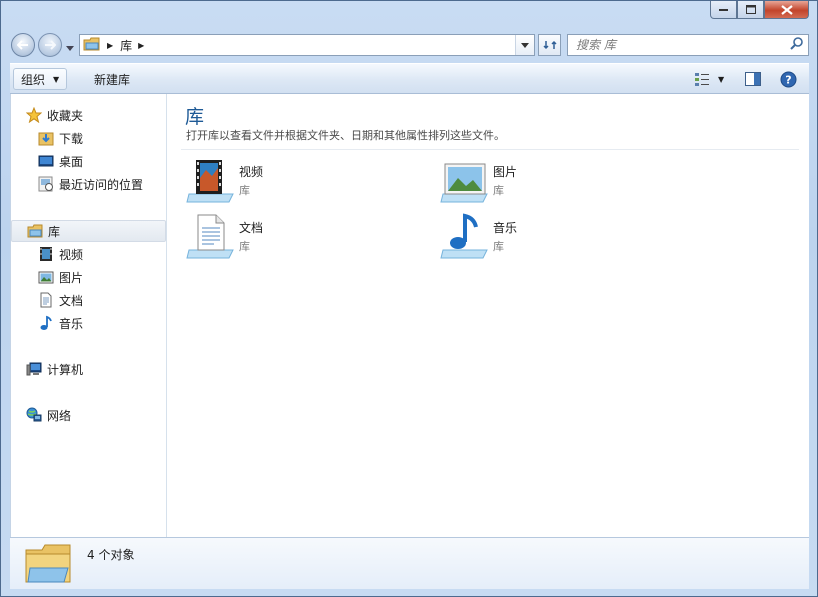 This screenshot has width=818, height=597. I want to click on nav-item-label: 音乐, so click(71, 323).